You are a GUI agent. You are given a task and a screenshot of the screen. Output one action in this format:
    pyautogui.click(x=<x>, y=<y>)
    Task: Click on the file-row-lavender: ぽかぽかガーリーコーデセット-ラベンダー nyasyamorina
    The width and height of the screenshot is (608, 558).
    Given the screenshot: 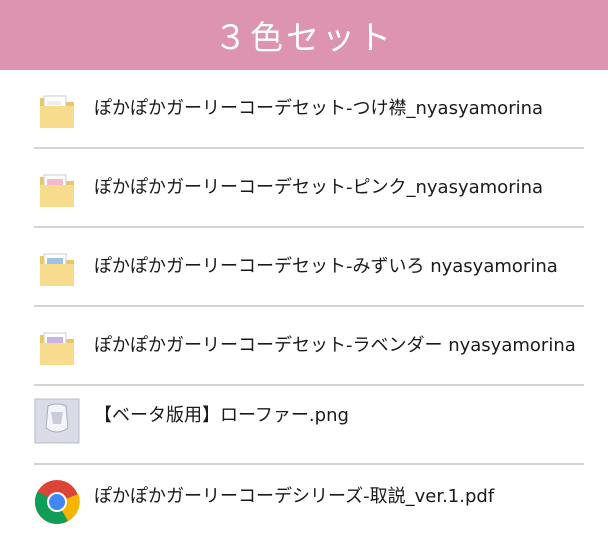 What is the action you would take?
    pyautogui.click(x=309, y=346)
    